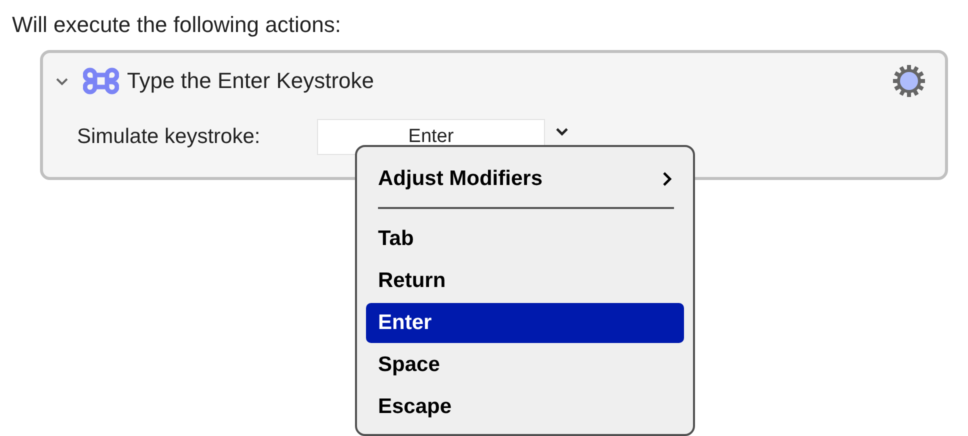  What do you see at coordinates (562, 132) in the screenshot?
I see `dropdown-chevron-icon` at bounding box center [562, 132].